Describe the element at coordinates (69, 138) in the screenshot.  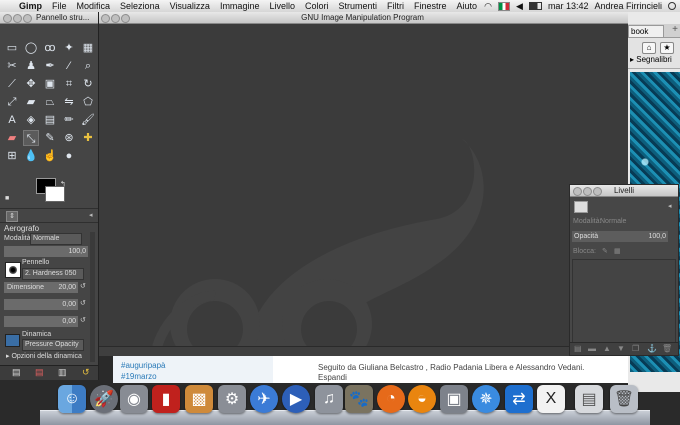
I see `clone-icon: ⊛` at that location.